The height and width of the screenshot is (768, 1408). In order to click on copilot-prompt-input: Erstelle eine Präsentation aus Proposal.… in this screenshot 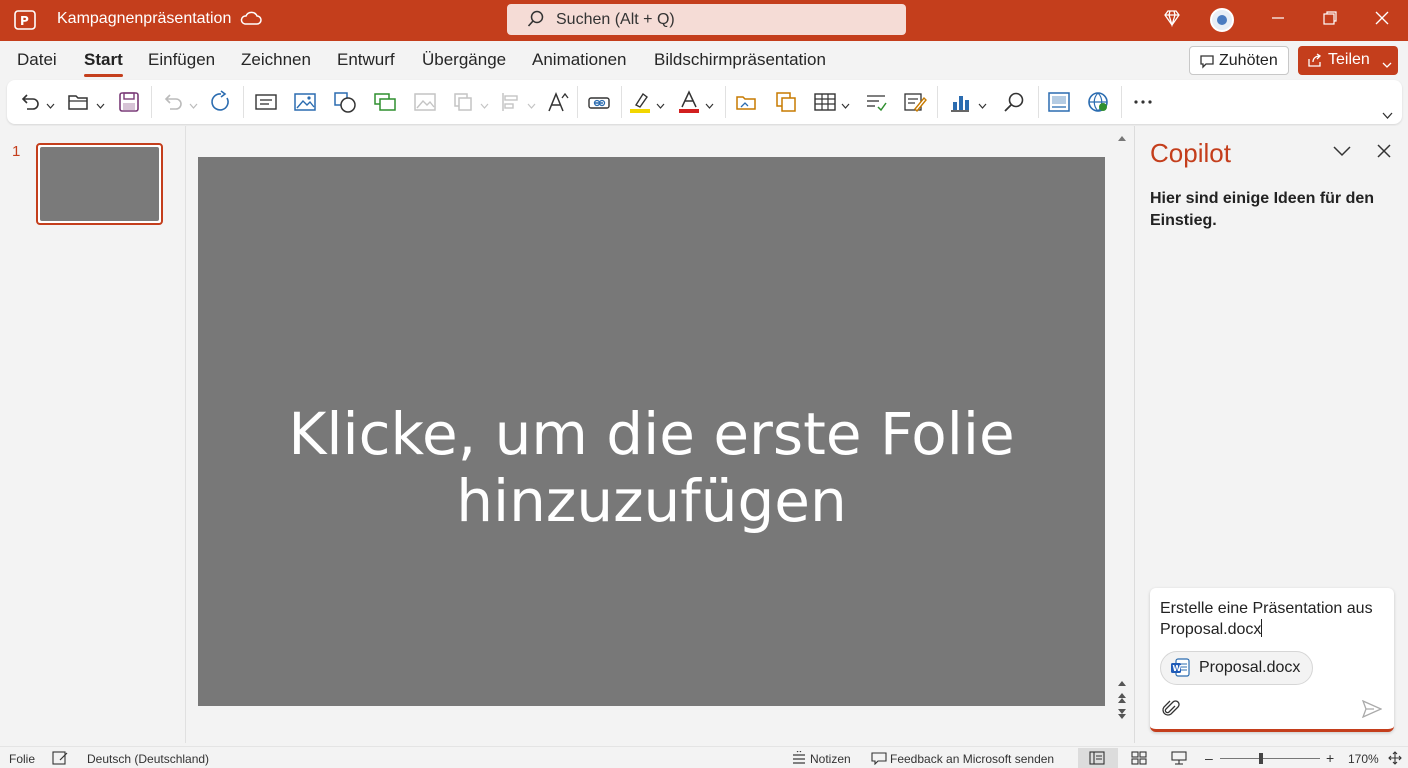, I will do `click(1272, 619)`.